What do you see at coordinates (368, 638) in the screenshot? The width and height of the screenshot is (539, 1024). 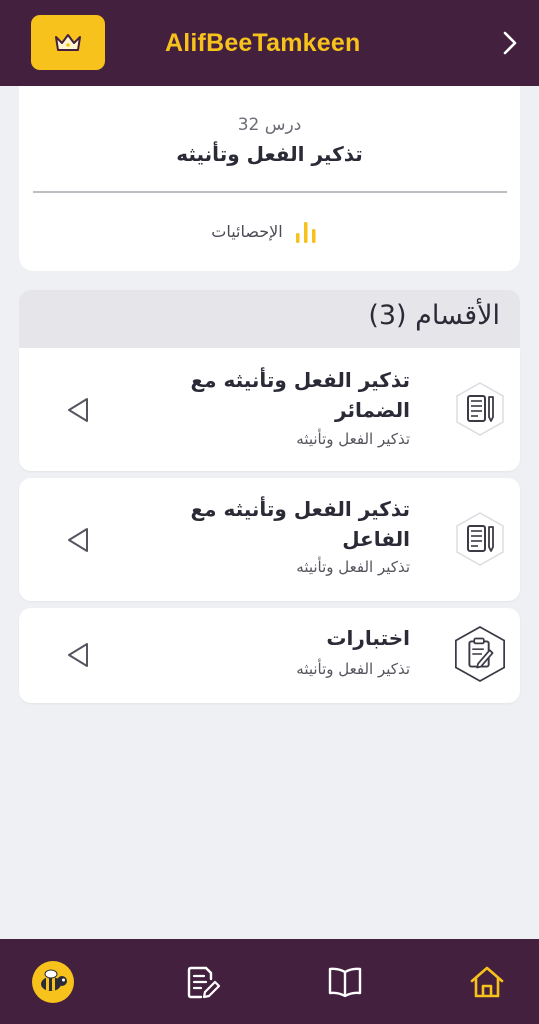 I see `section-title: اختبارات` at bounding box center [368, 638].